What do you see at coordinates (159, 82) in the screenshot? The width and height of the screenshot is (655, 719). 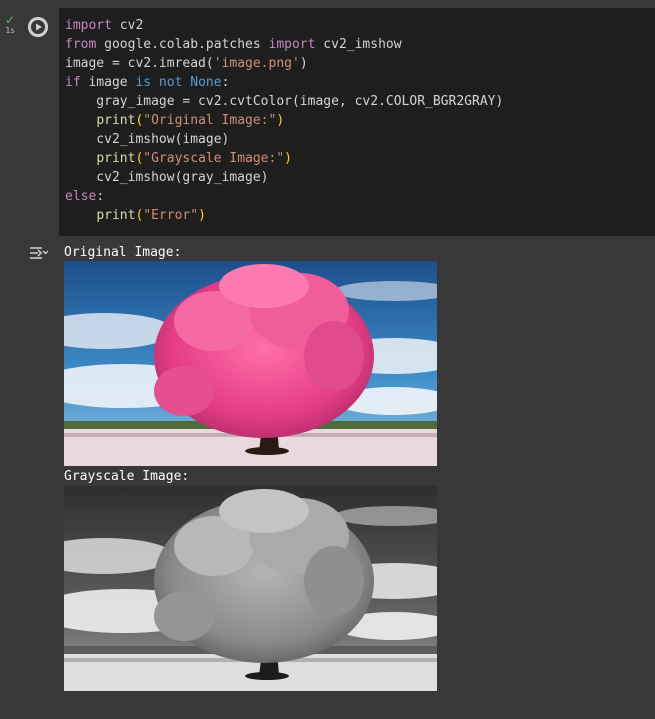 I see `code-token: is not` at bounding box center [159, 82].